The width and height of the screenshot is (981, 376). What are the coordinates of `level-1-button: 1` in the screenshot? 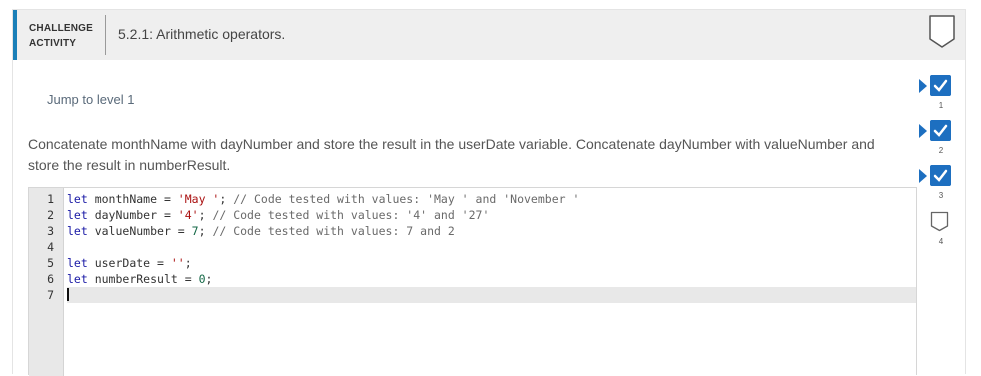 It's located at (944, 95).